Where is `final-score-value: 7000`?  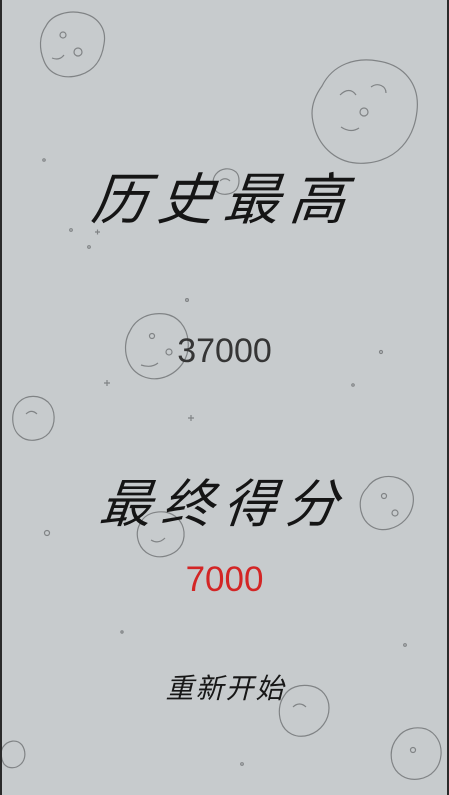 final-score-value: 7000 is located at coordinates (224, 579).